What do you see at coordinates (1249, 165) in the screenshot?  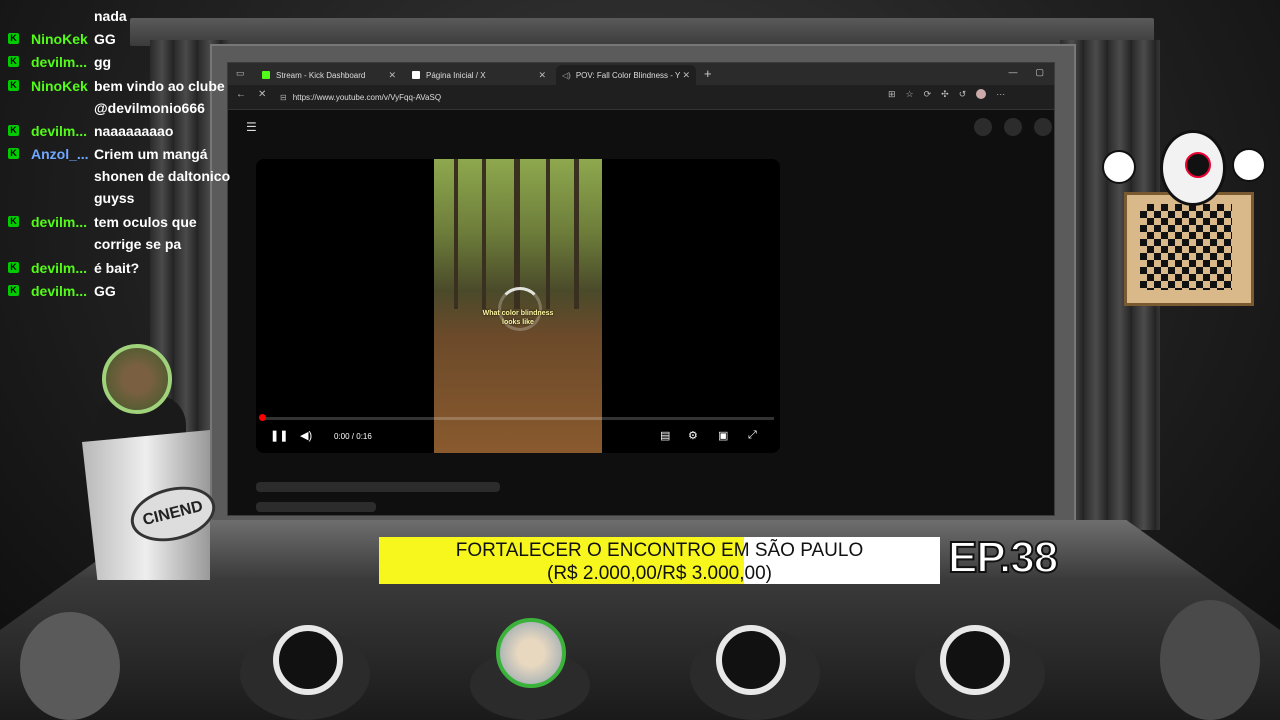 I see `mascot-right-hand` at bounding box center [1249, 165].